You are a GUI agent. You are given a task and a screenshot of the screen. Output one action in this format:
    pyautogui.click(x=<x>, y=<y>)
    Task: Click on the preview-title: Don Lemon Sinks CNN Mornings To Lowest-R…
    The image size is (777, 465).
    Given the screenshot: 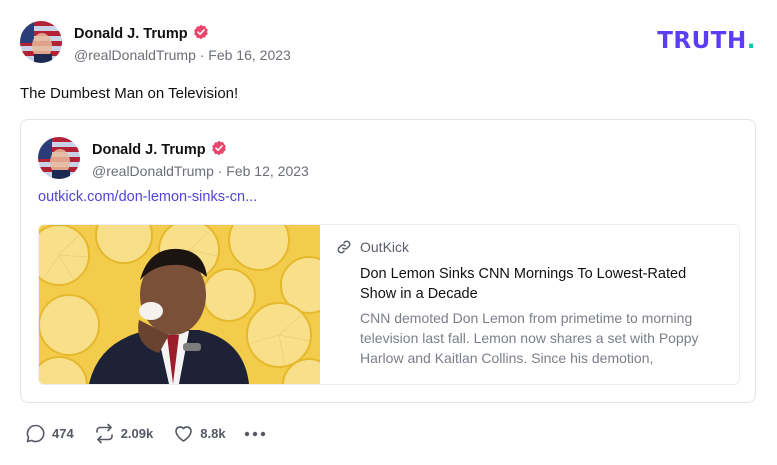 What is the action you would take?
    pyautogui.click(x=540, y=284)
    